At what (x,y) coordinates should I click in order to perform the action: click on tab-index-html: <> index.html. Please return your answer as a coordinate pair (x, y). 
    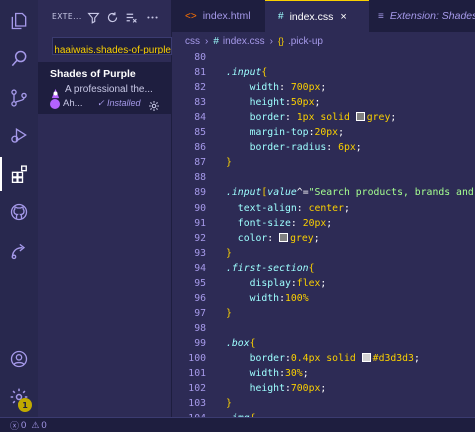
    Looking at the image, I should click on (218, 16).